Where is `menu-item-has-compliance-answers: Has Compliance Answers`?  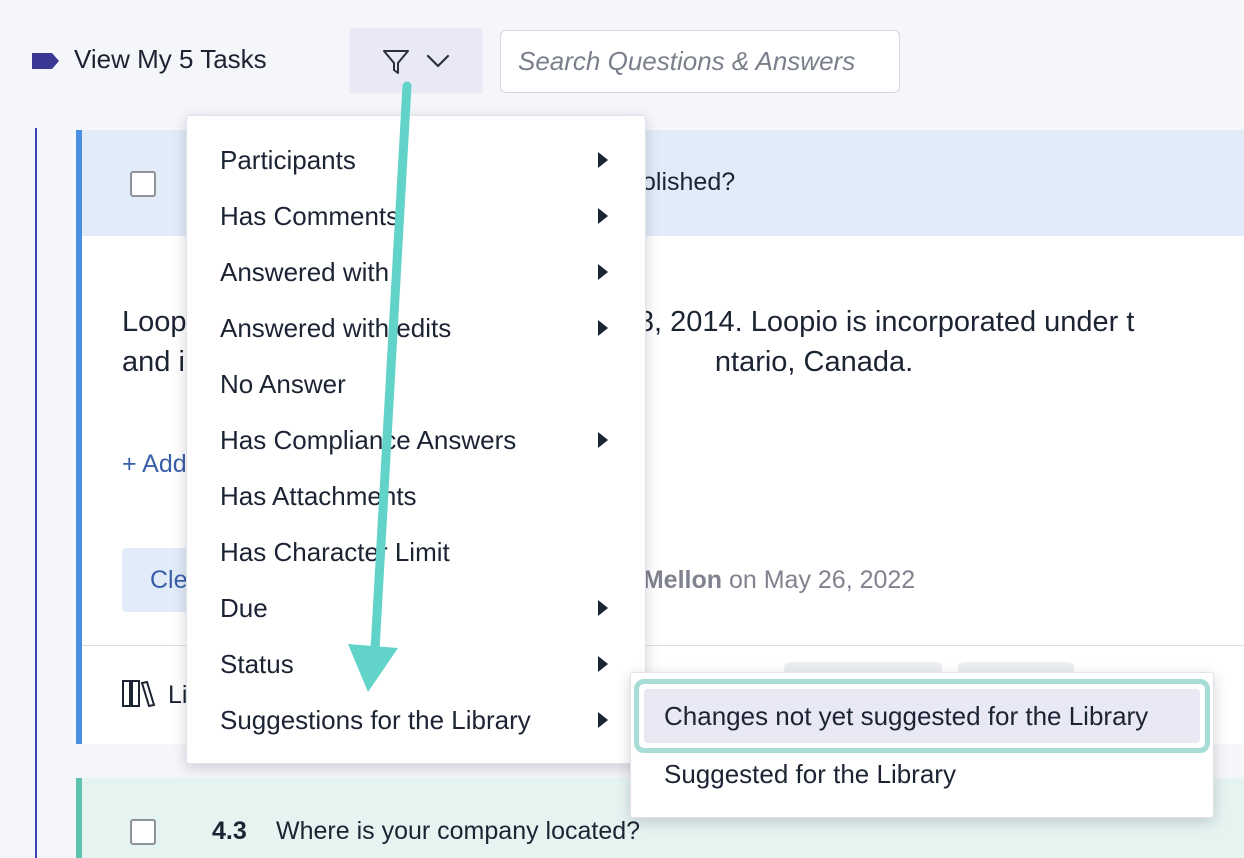 menu-item-has-compliance-answers: Has Compliance Answers is located at coordinates (416, 425).